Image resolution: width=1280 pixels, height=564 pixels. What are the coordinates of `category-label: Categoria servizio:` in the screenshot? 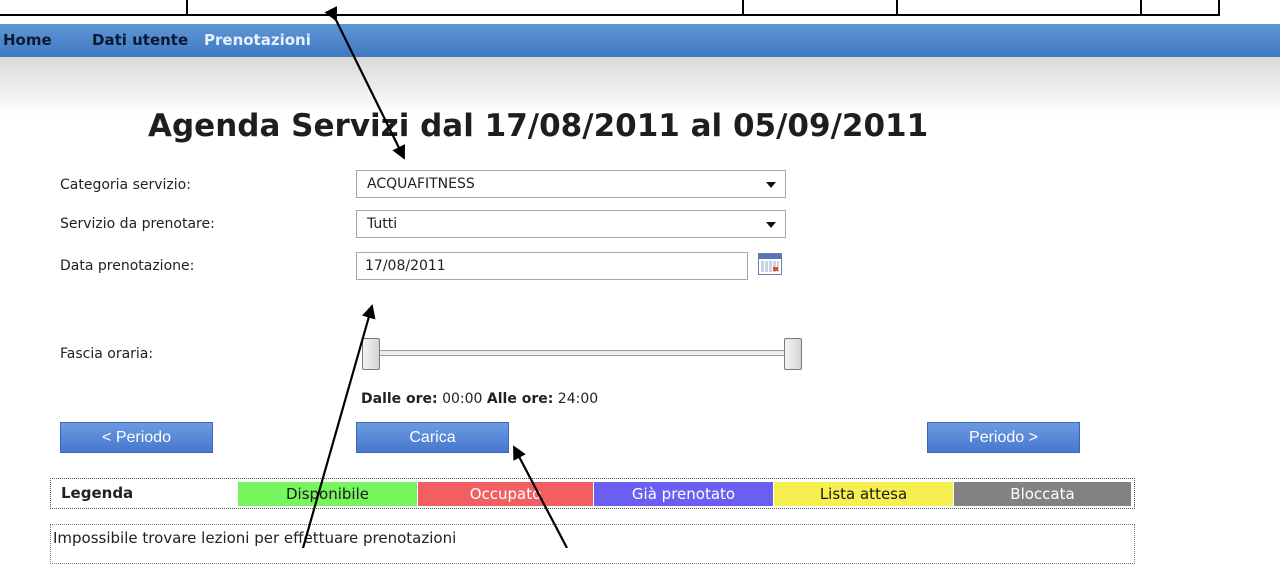 It's located at (125, 185).